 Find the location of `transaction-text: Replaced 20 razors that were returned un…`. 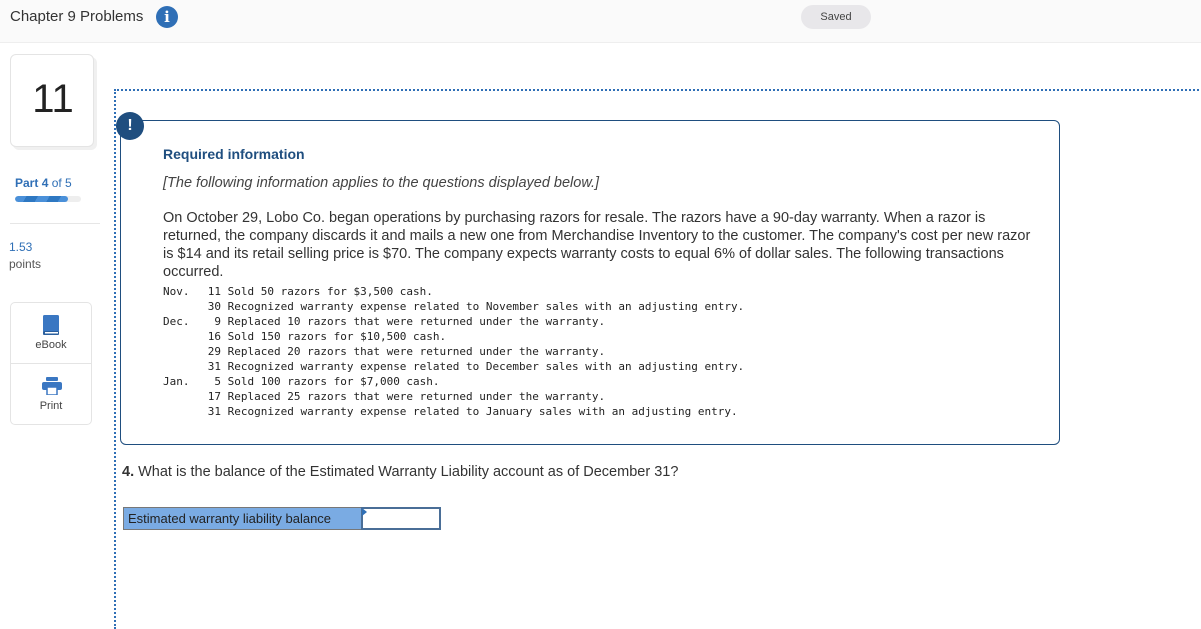

transaction-text: Replaced 20 razors that were returned un… is located at coordinates (416, 351).